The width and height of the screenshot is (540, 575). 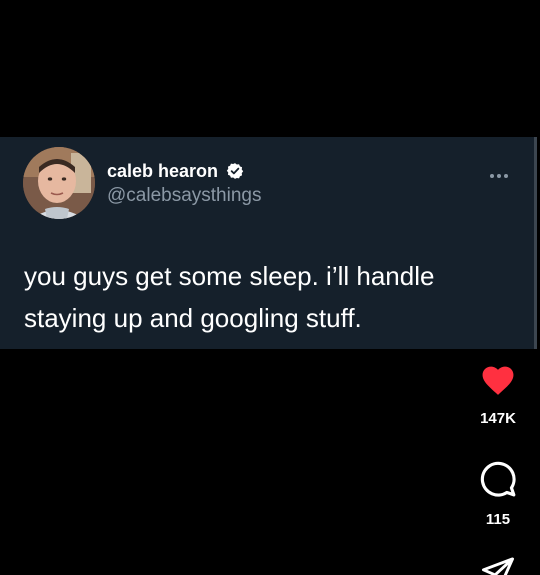 What do you see at coordinates (499, 172) in the screenshot?
I see `more-options-icon` at bounding box center [499, 172].